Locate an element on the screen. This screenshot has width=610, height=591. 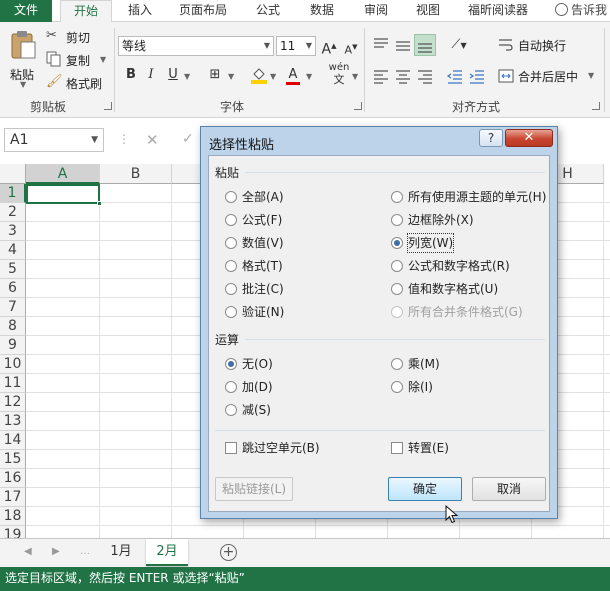
cancel-button: 取消 is located at coordinates (509, 489).